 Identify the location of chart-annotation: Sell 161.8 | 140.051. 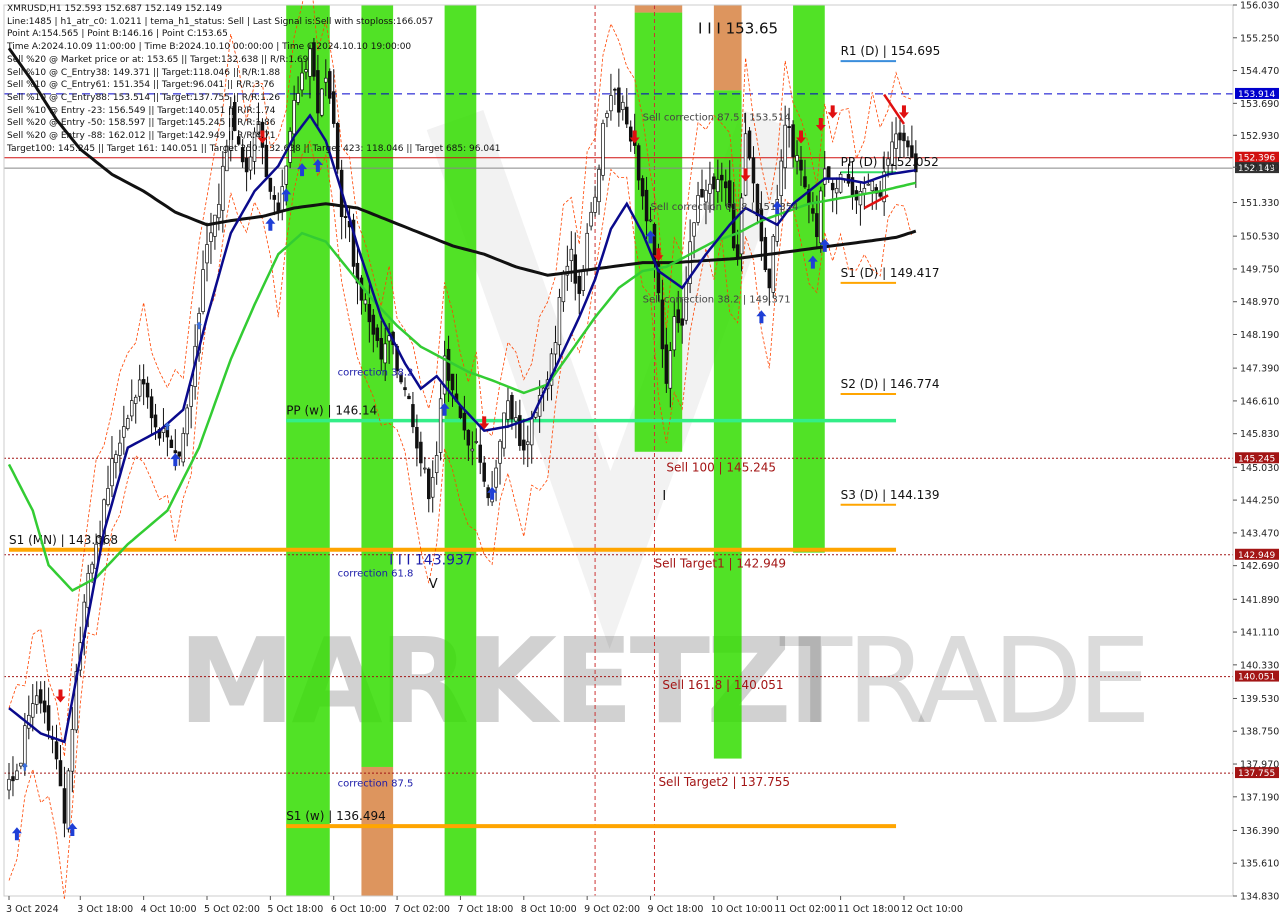
(722, 685).